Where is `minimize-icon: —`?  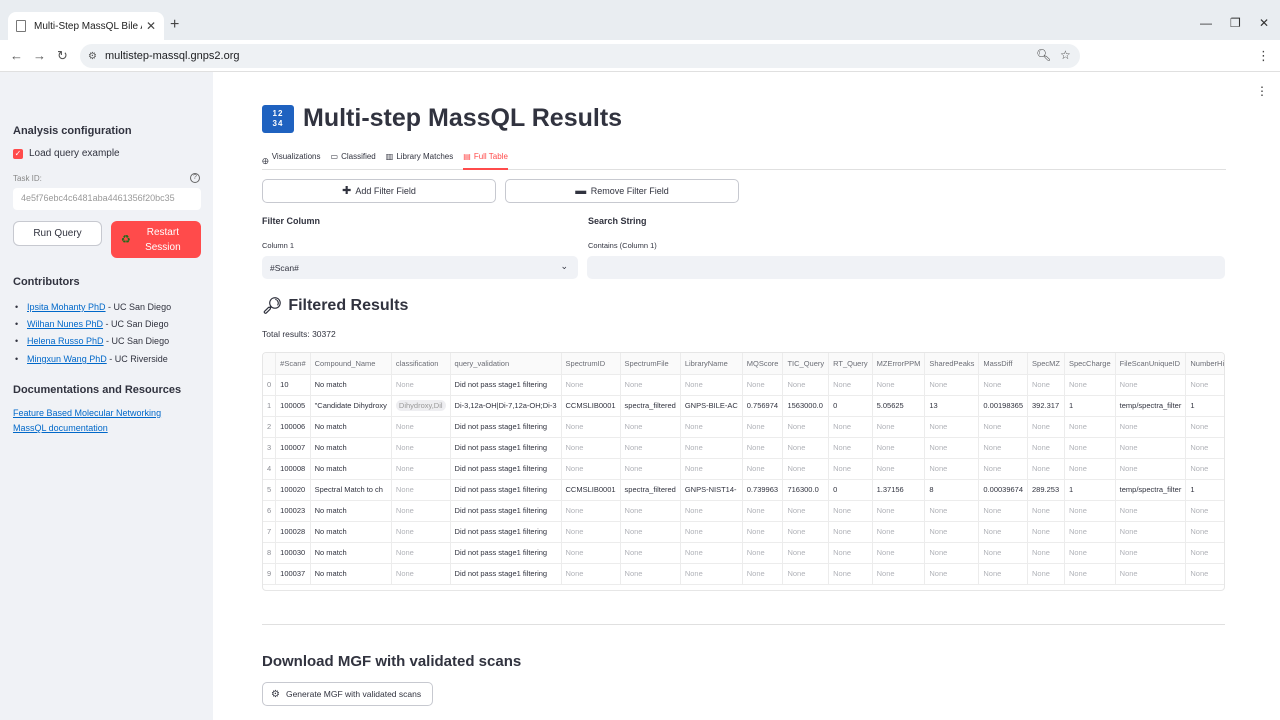 minimize-icon: — is located at coordinates (1206, 23).